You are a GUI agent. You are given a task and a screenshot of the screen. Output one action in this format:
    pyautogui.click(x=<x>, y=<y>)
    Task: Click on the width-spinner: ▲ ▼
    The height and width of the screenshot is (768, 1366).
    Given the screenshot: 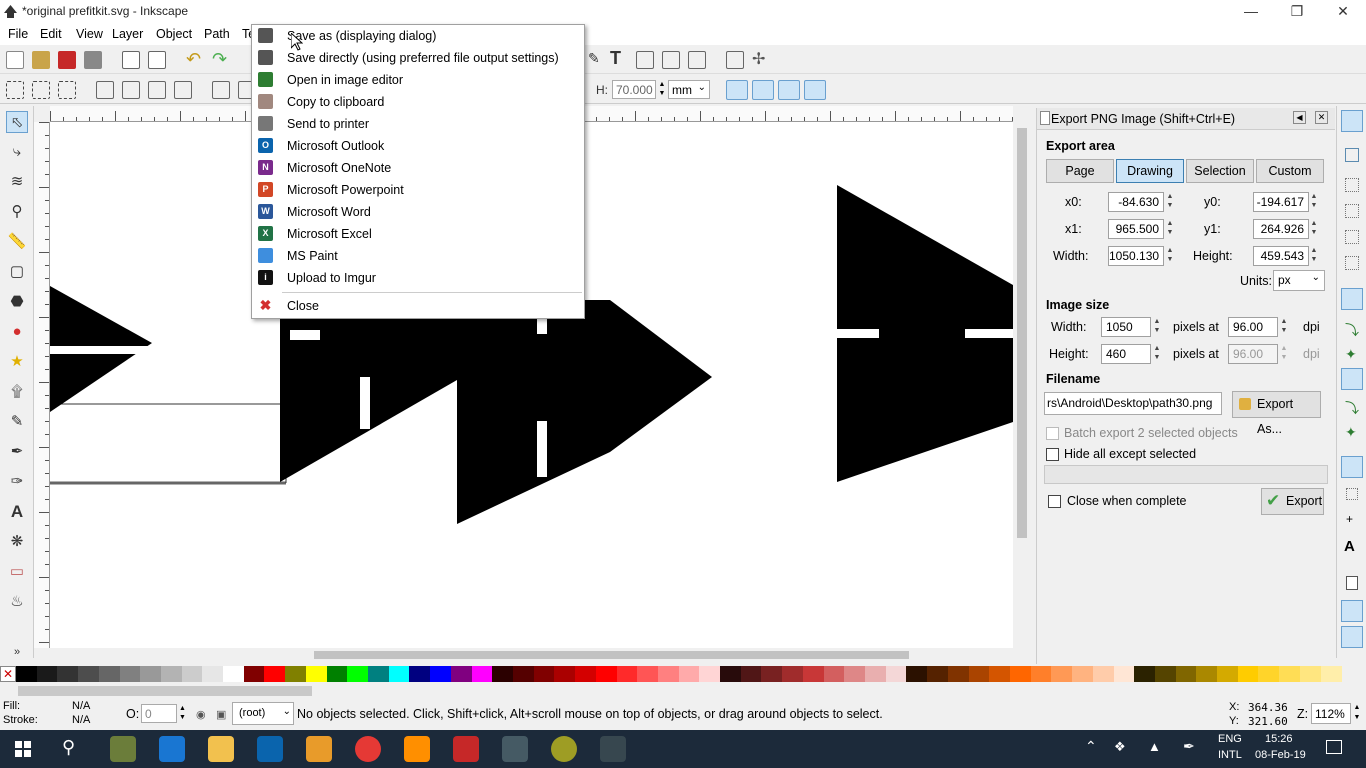 What is the action you would take?
    pyautogui.click(x=1170, y=256)
    